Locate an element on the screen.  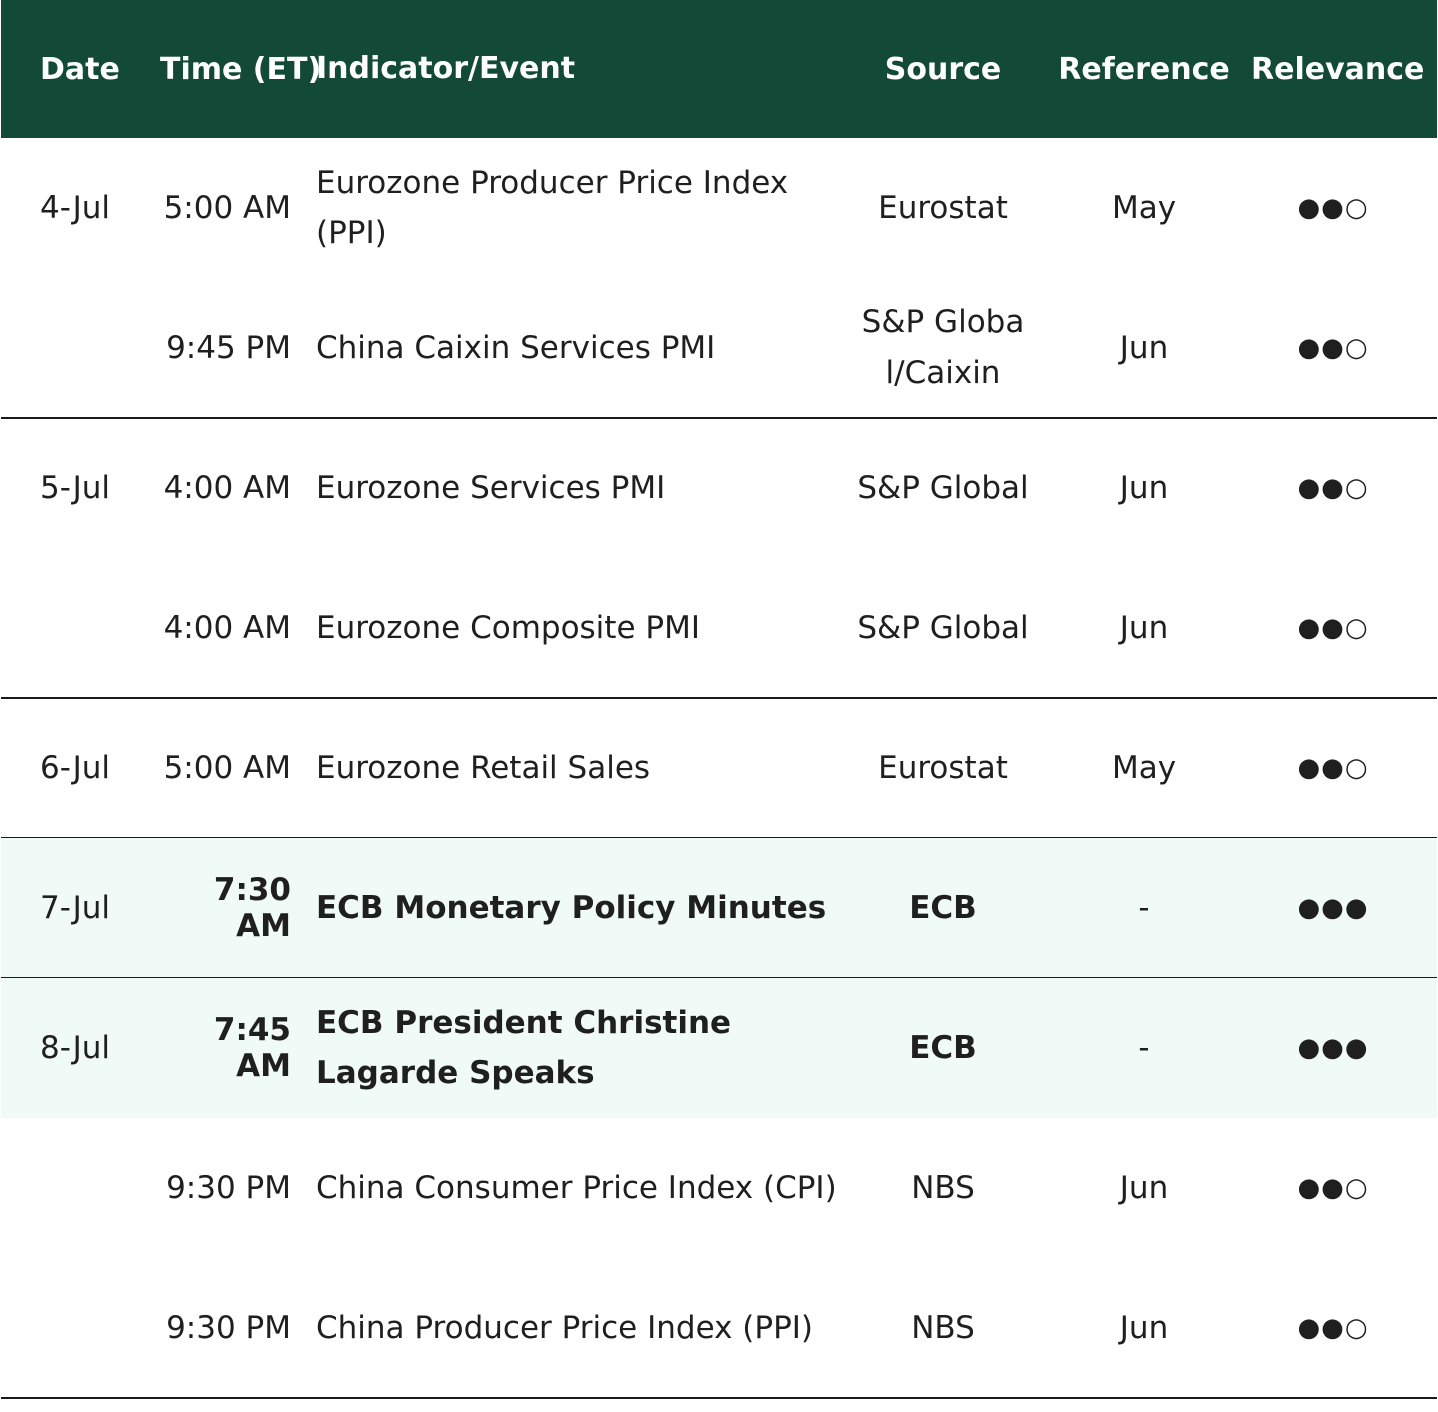
row-event: China Producer Price Index (PPI) is located at coordinates (565, 1328).